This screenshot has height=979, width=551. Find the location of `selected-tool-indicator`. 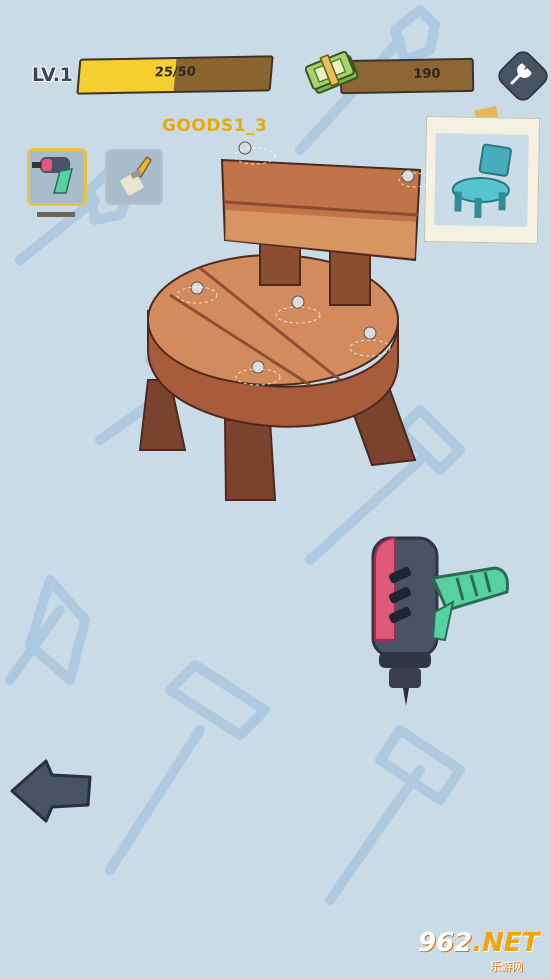

selected-tool-indicator is located at coordinates (56, 214).